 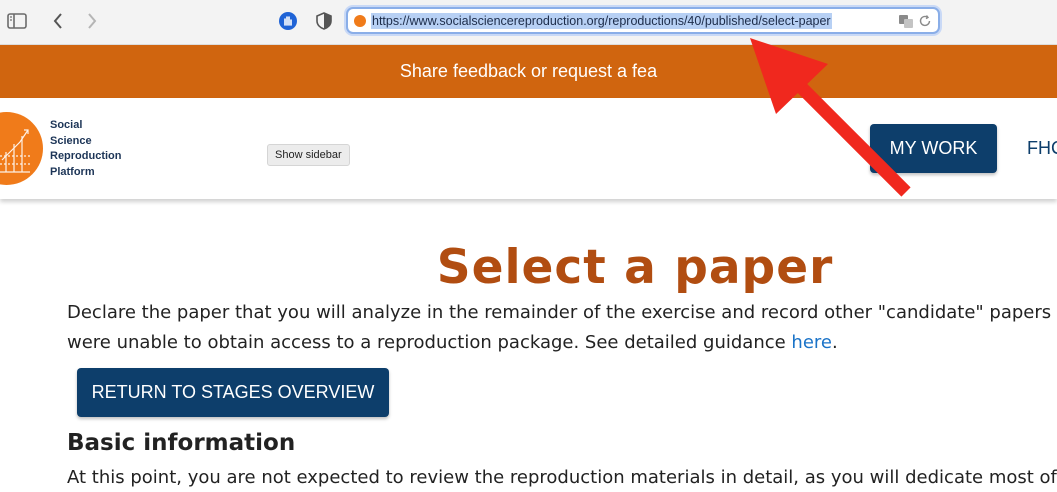 I want to click on show-sidebar-button: Show sidebar, so click(x=308, y=155).